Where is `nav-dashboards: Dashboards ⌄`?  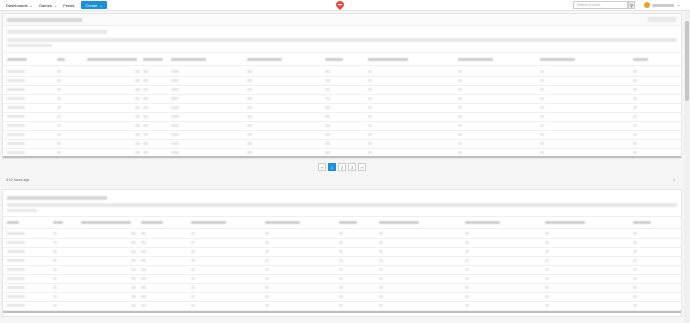 nav-dashboards: Dashboards ⌄ is located at coordinates (19, 5).